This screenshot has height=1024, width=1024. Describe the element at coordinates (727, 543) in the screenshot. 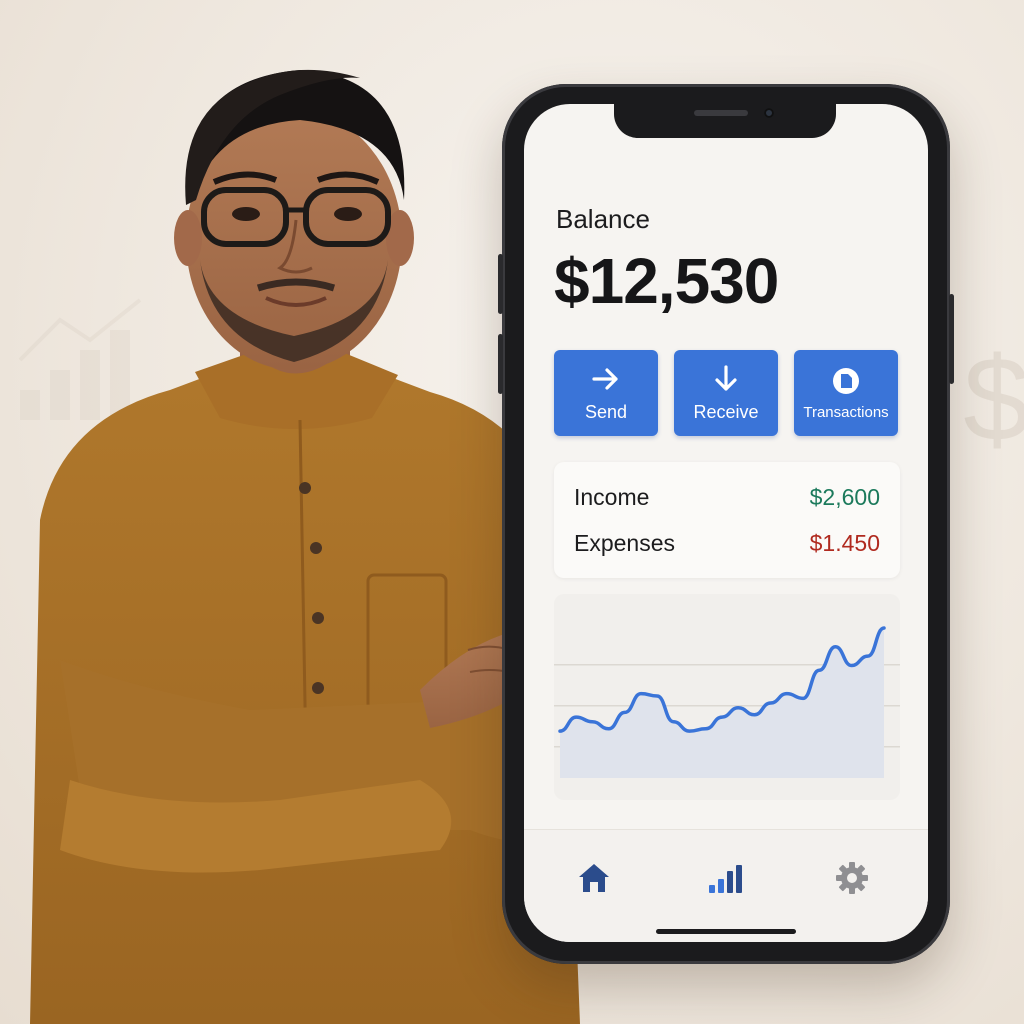

I see `expenses-row: Expenses $1.450` at that location.